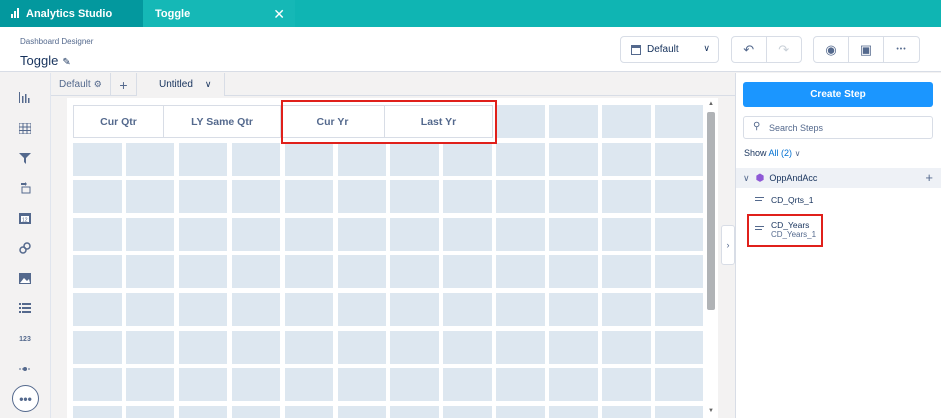 The image size is (941, 418). I want to click on layout-select: Default ∨, so click(669, 49).